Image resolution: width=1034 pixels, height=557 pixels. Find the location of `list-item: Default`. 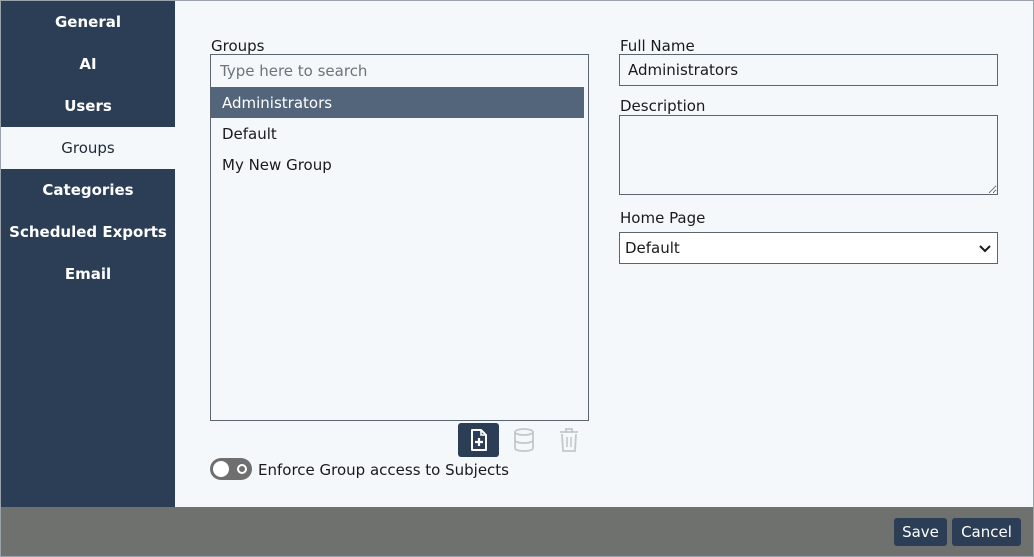

list-item: Default is located at coordinates (397, 133).